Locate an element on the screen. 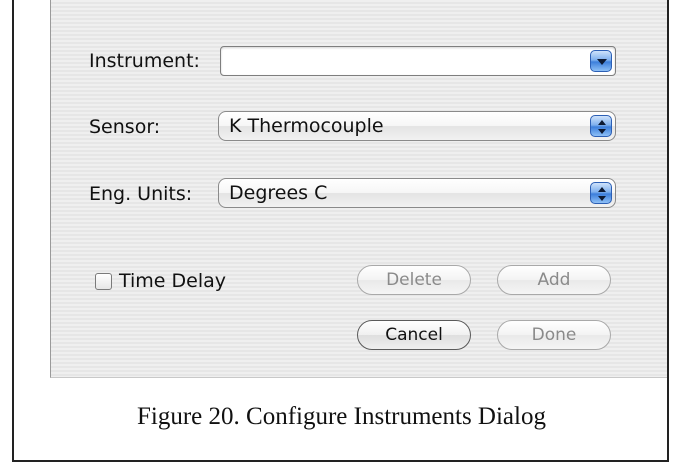  eng-units-label: Eng. Units: is located at coordinates (141, 194).